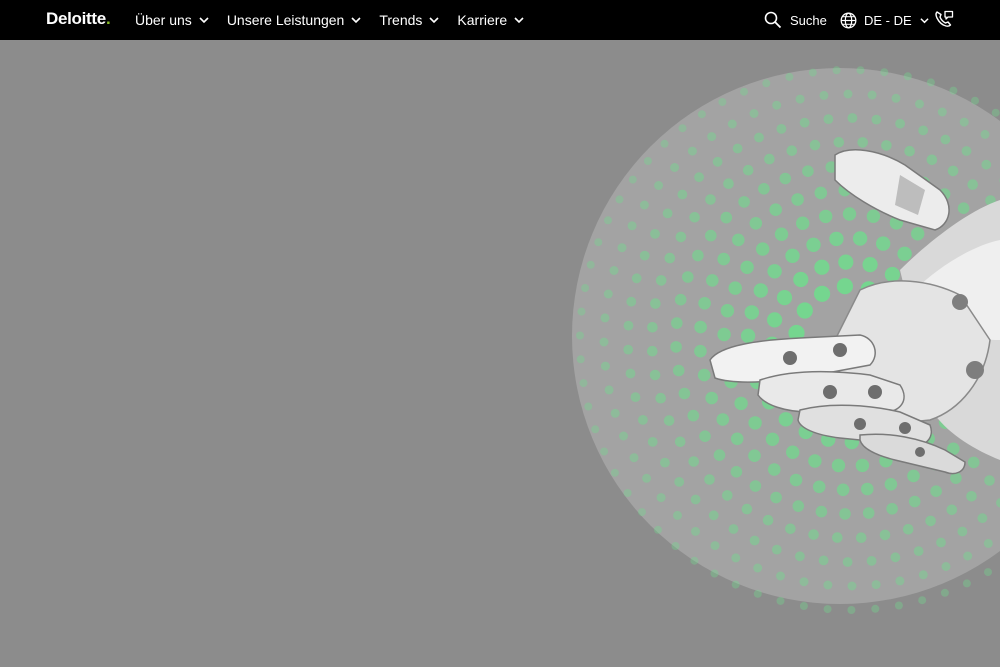 This screenshot has width=1000, height=667. I want to click on phone-icon, so click(944, 19).